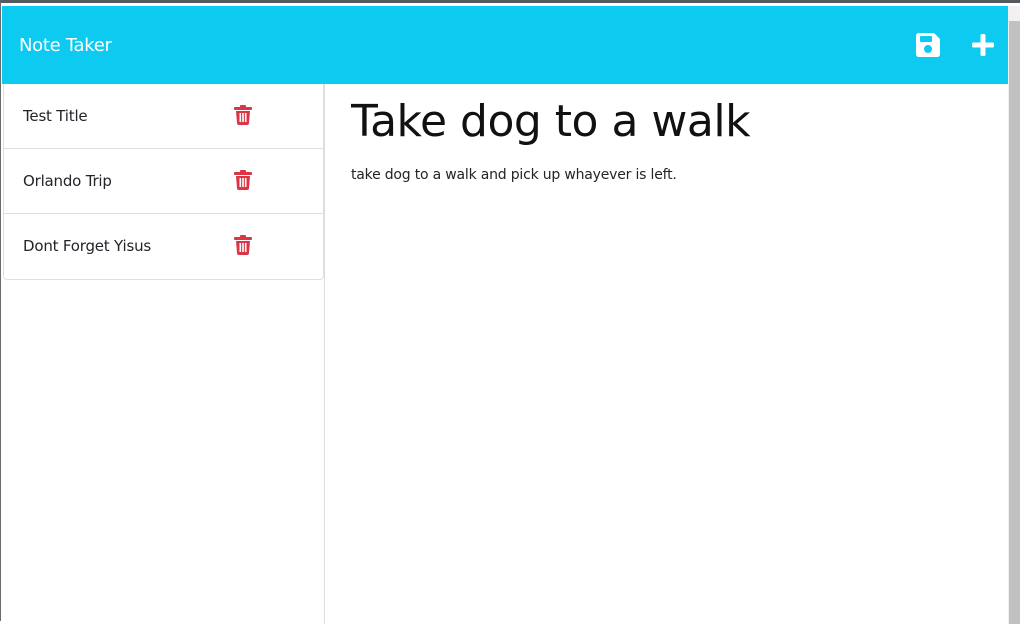 The height and width of the screenshot is (624, 1020). I want to click on plus-icon, so click(983, 45).